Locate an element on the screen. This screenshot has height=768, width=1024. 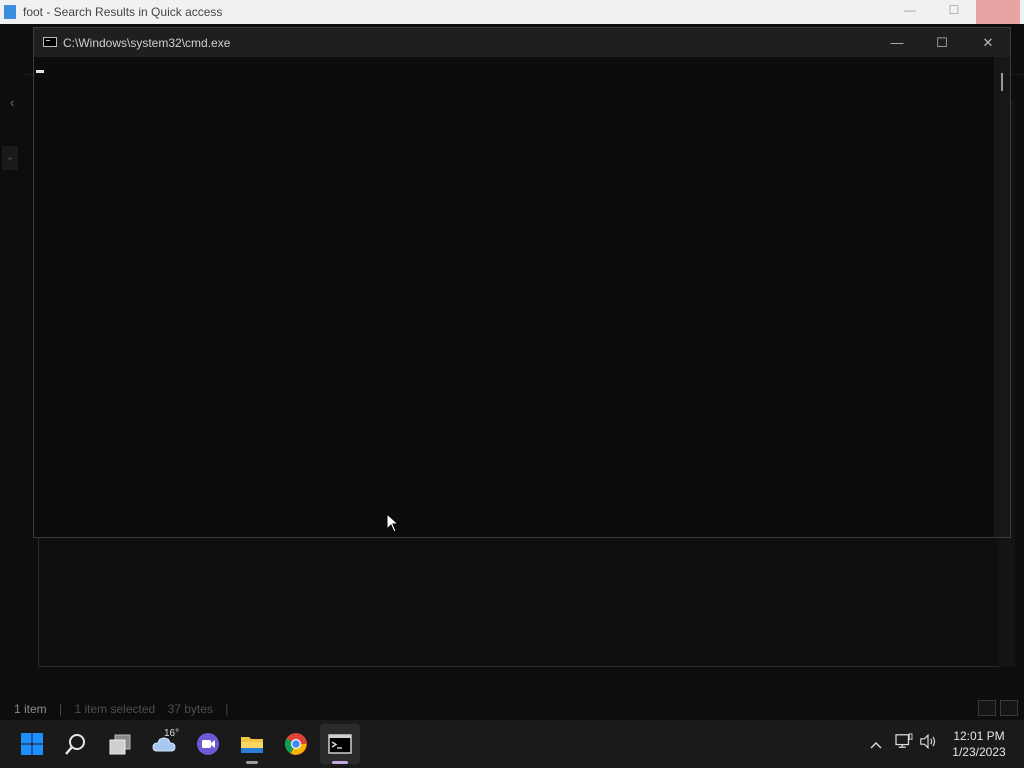
mouse-pointer-icon is located at coordinates (393, 523).